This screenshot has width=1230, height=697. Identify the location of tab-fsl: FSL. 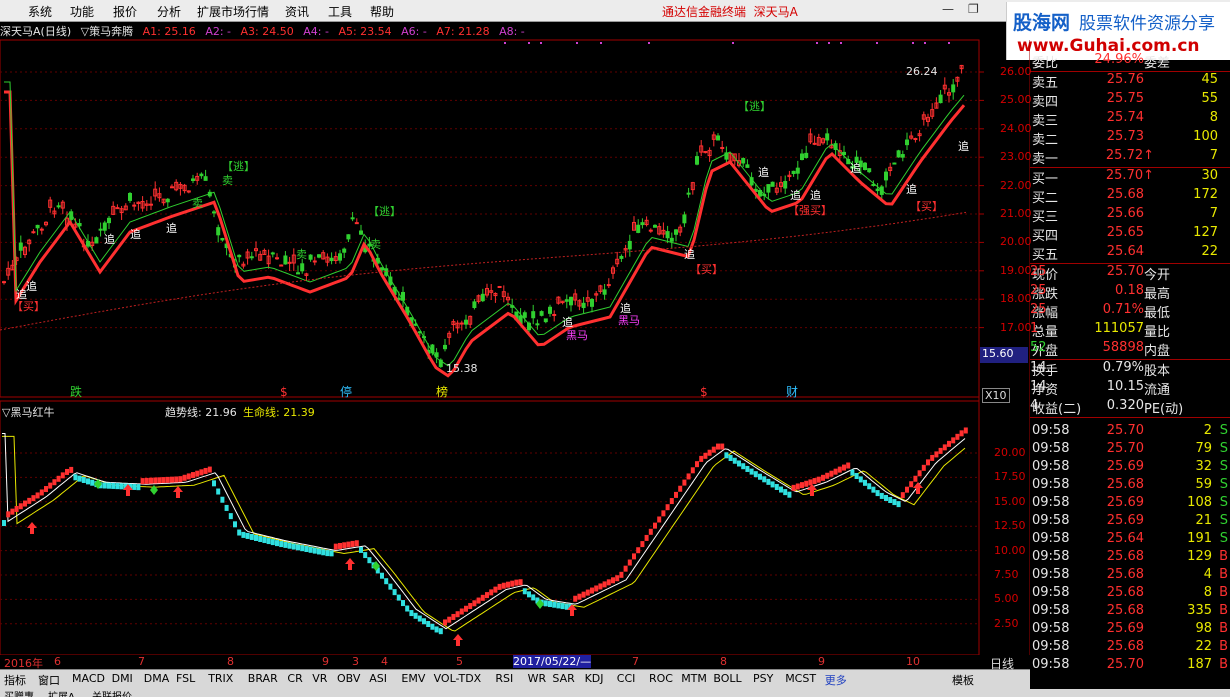
(185, 678).